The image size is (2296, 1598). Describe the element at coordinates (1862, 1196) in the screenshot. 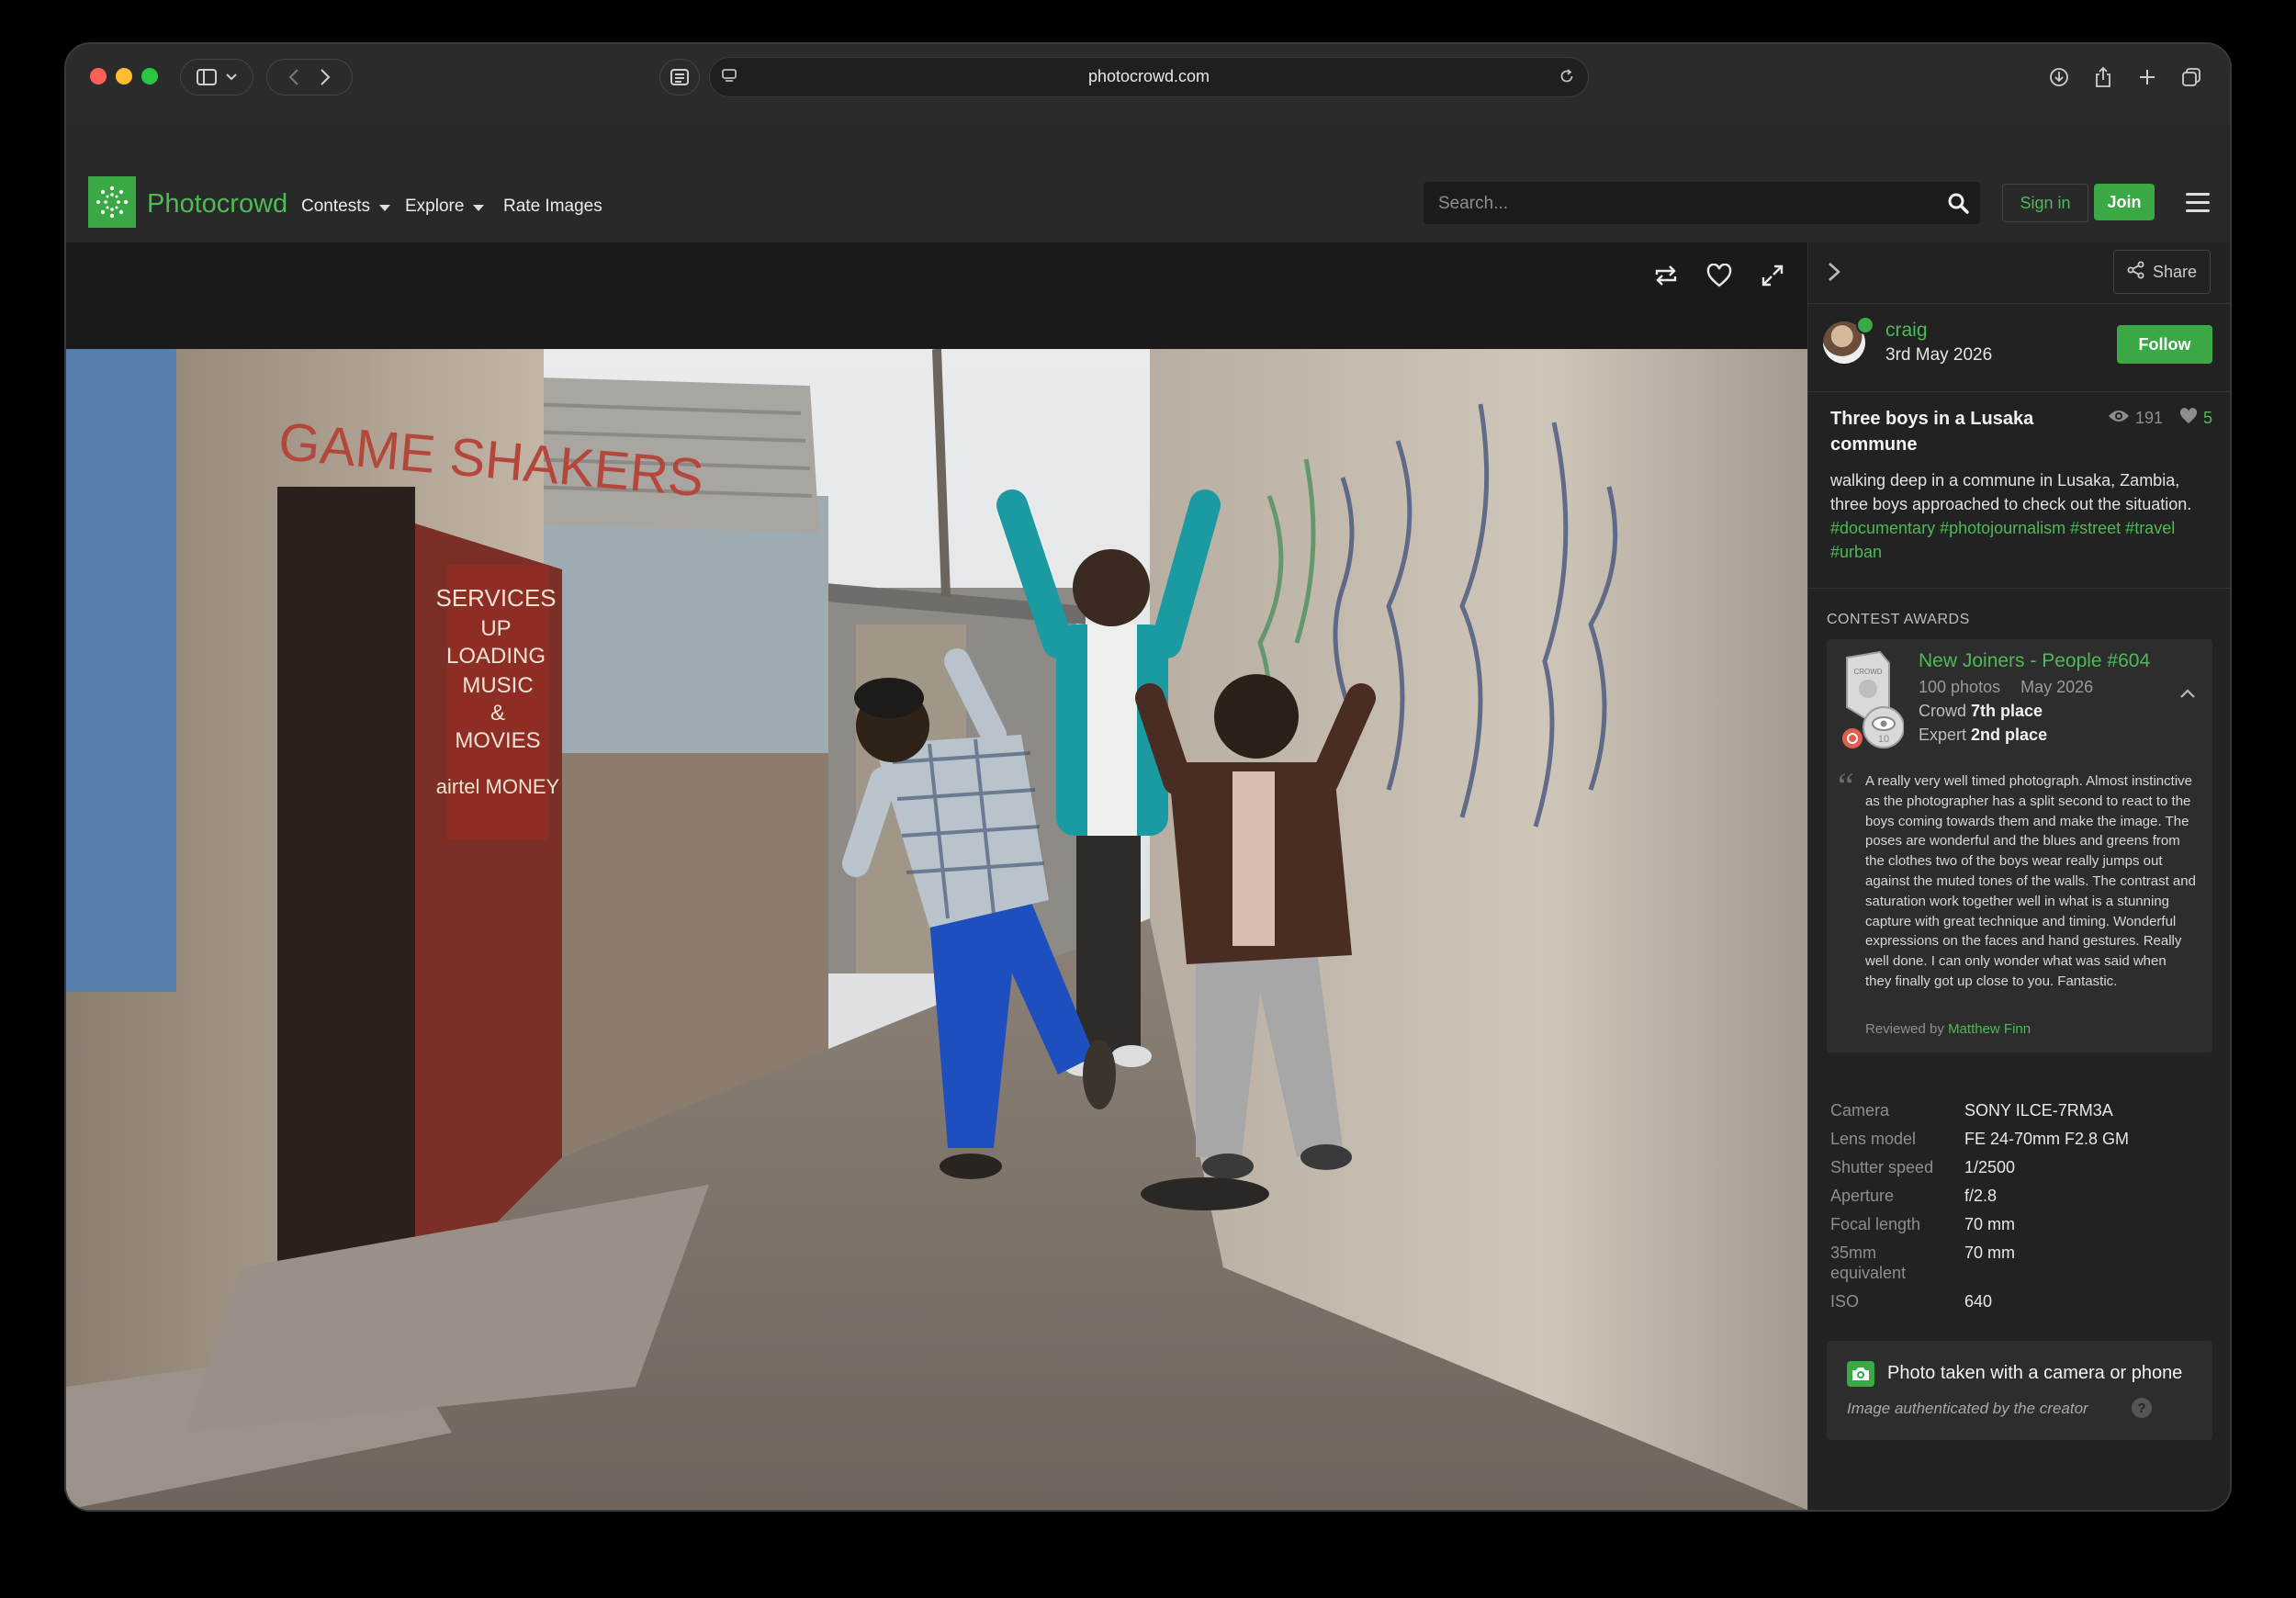

I see `exif-key: Aperture` at that location.